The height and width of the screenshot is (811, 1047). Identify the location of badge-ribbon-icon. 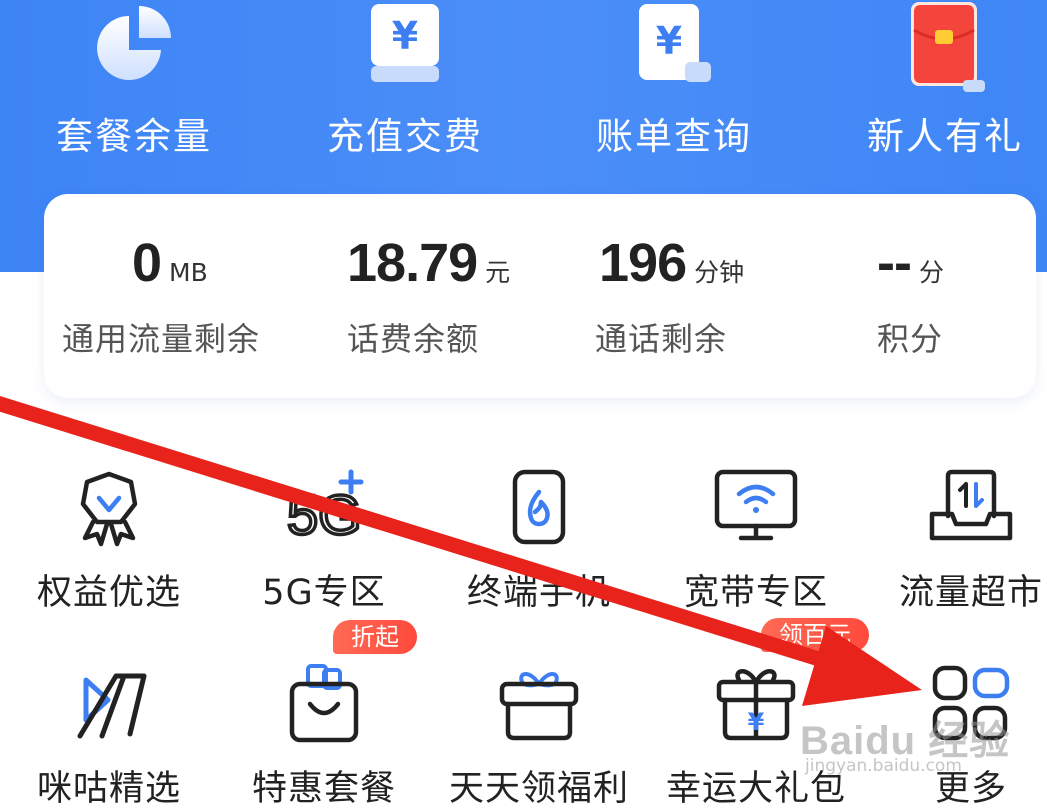
(109, 510).